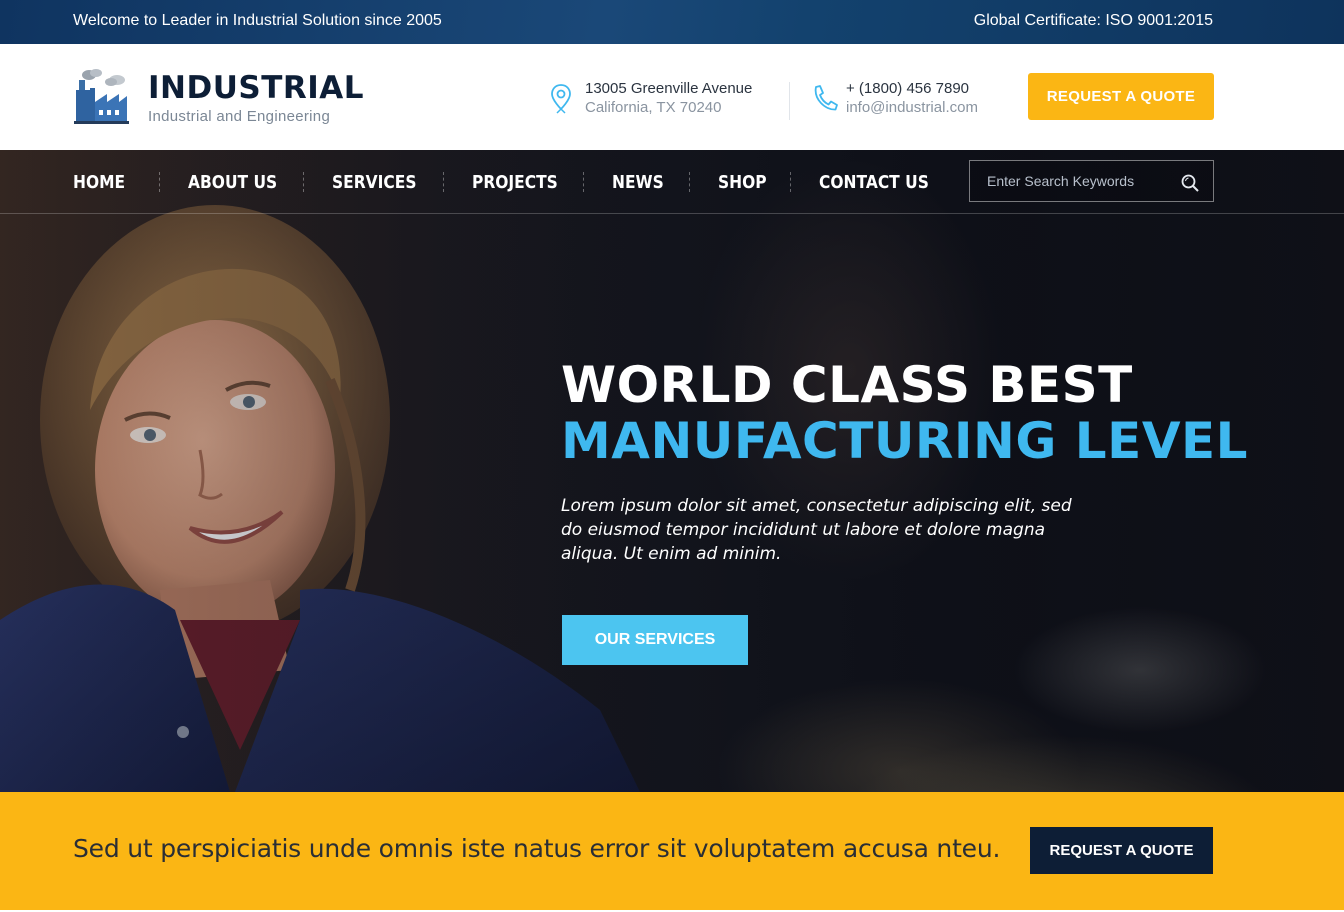 The height and width of the screenshot is (912, 1344). I want to click on brand-tagline: Industrial and Engineering, so click(239, 116).